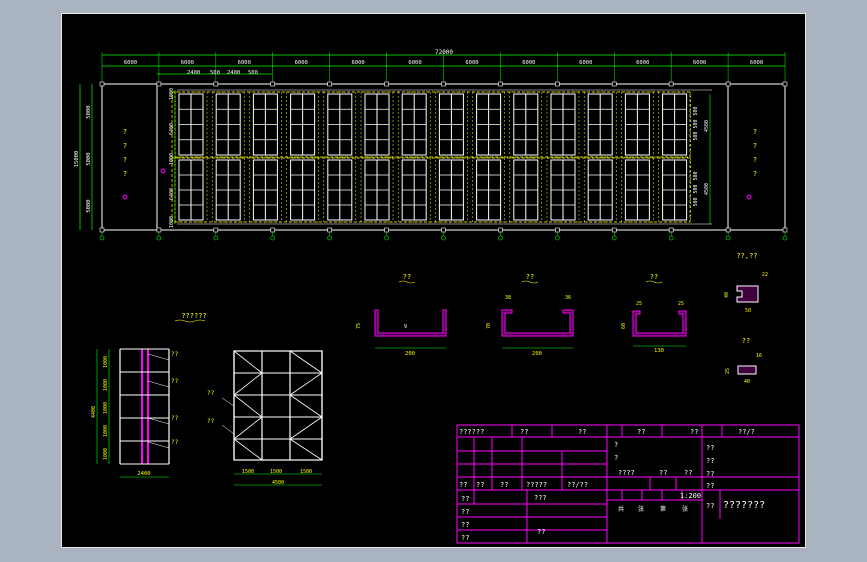  Describe the element at coordinates (654, 277) in the screenshot. I see `section-title-3: ??` at that location.